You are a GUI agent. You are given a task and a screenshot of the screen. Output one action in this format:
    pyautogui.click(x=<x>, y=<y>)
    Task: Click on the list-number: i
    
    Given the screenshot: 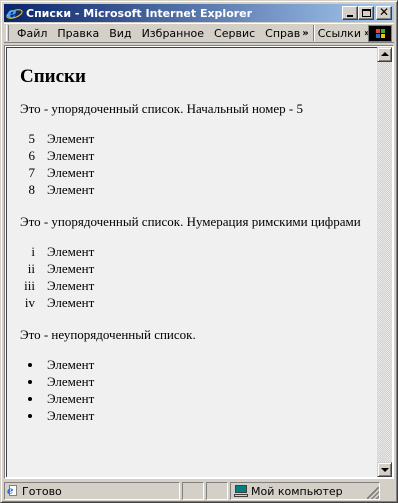 What is the action you would take?
    pyautogui.click(x=33, y=251)
    